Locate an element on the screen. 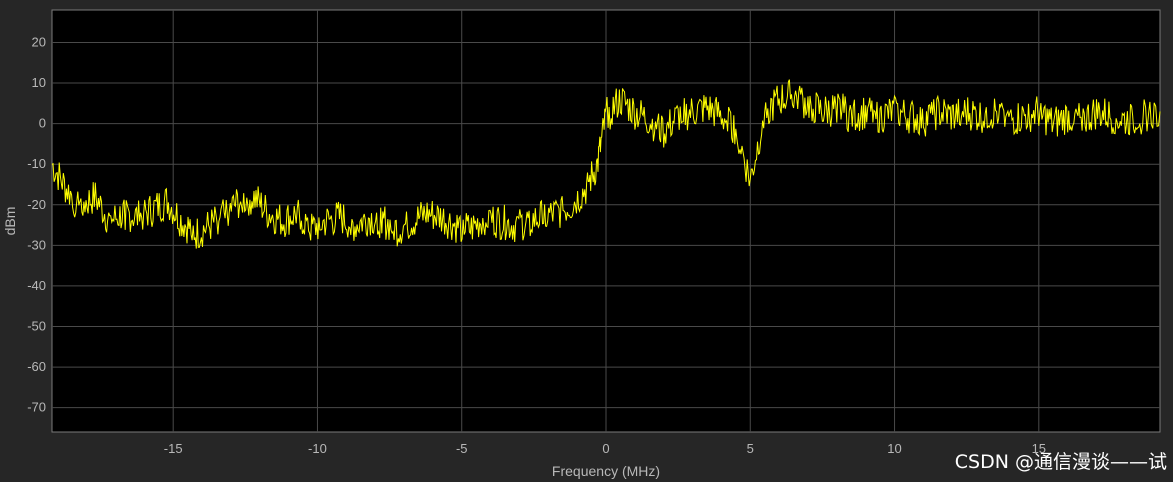 The image size is (1173, 482). y-axis-label: dBm is located at coordinates (10, 221).